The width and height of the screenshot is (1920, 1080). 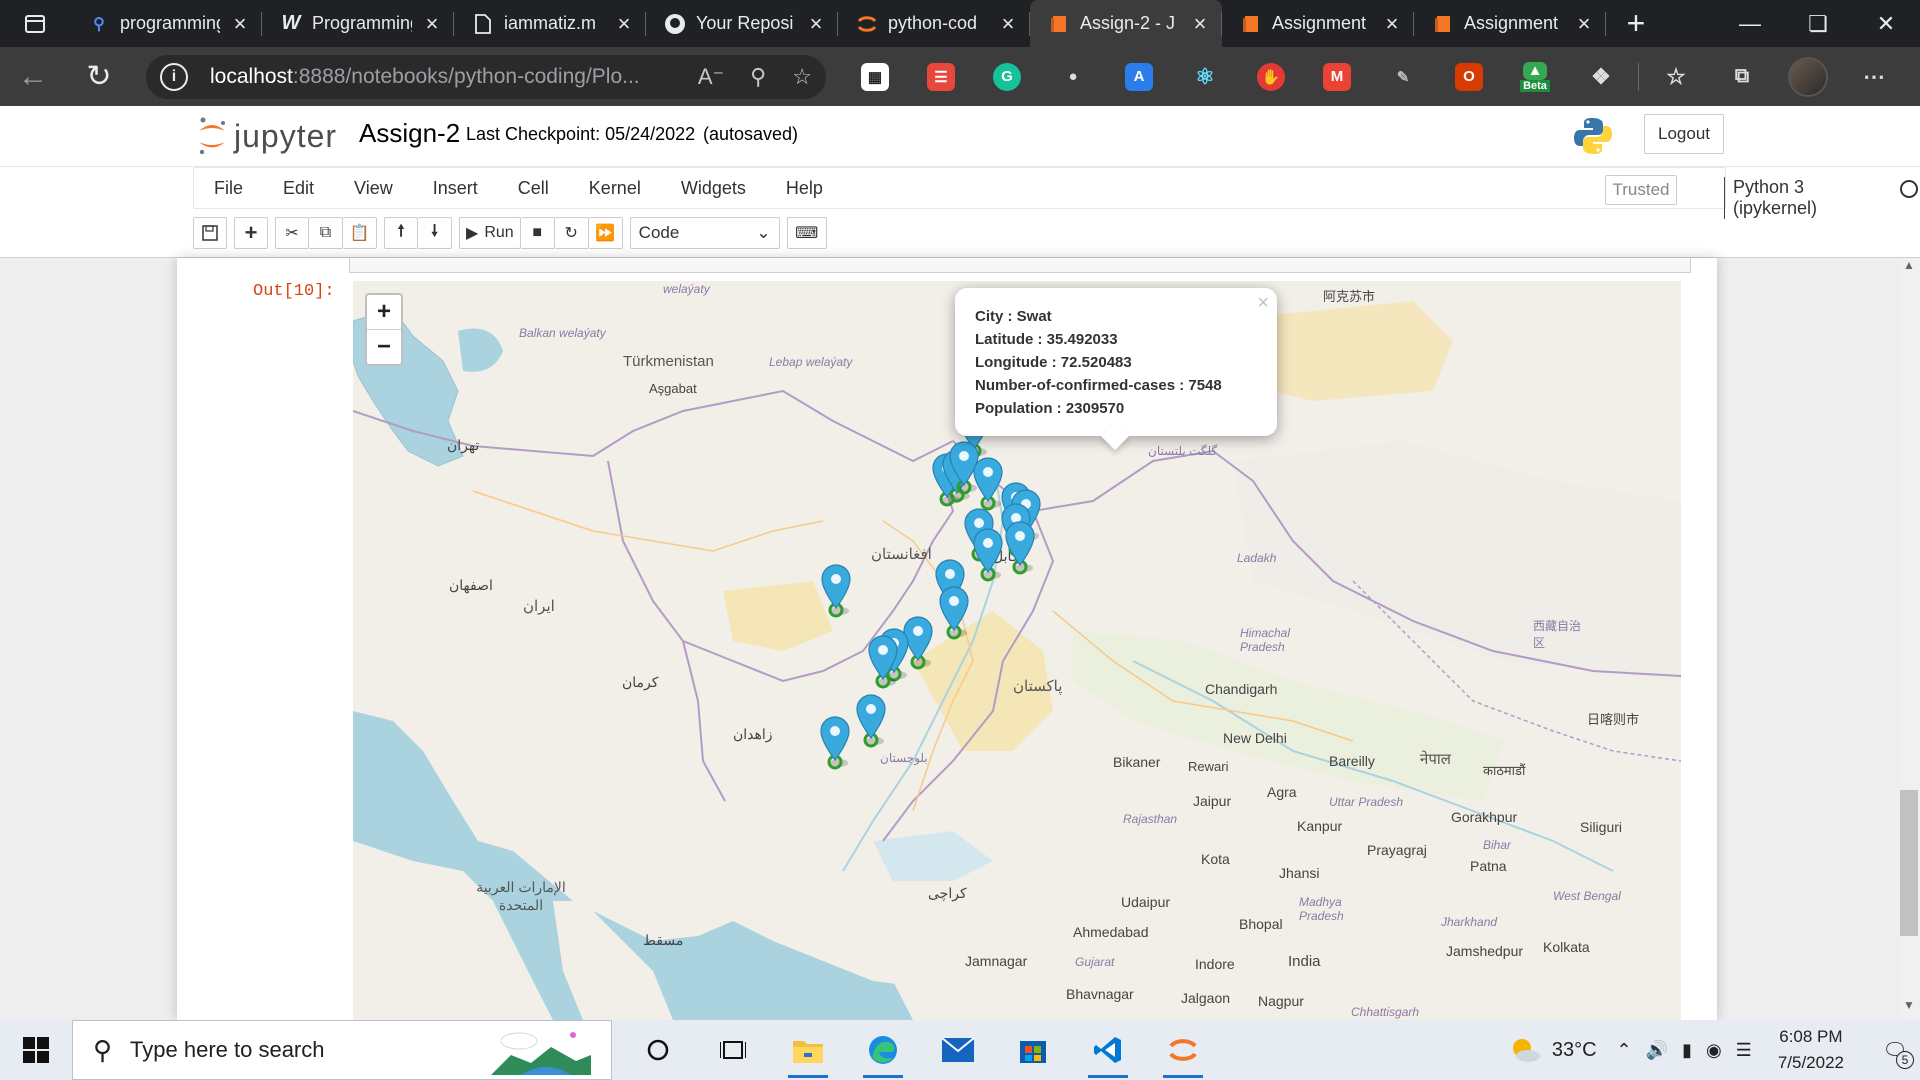 I want to click on collections-icon: ⧉, so click(x=1742, y=77).